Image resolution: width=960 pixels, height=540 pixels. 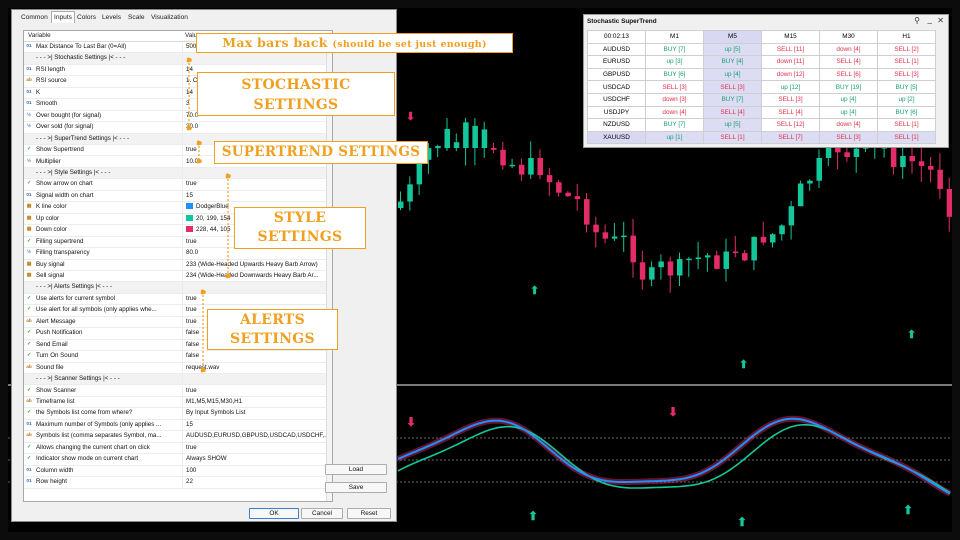 What do you see at coordinates (257, 471) in the screenshot?
I see `input-value: 100` at bounding box center [257, 471].